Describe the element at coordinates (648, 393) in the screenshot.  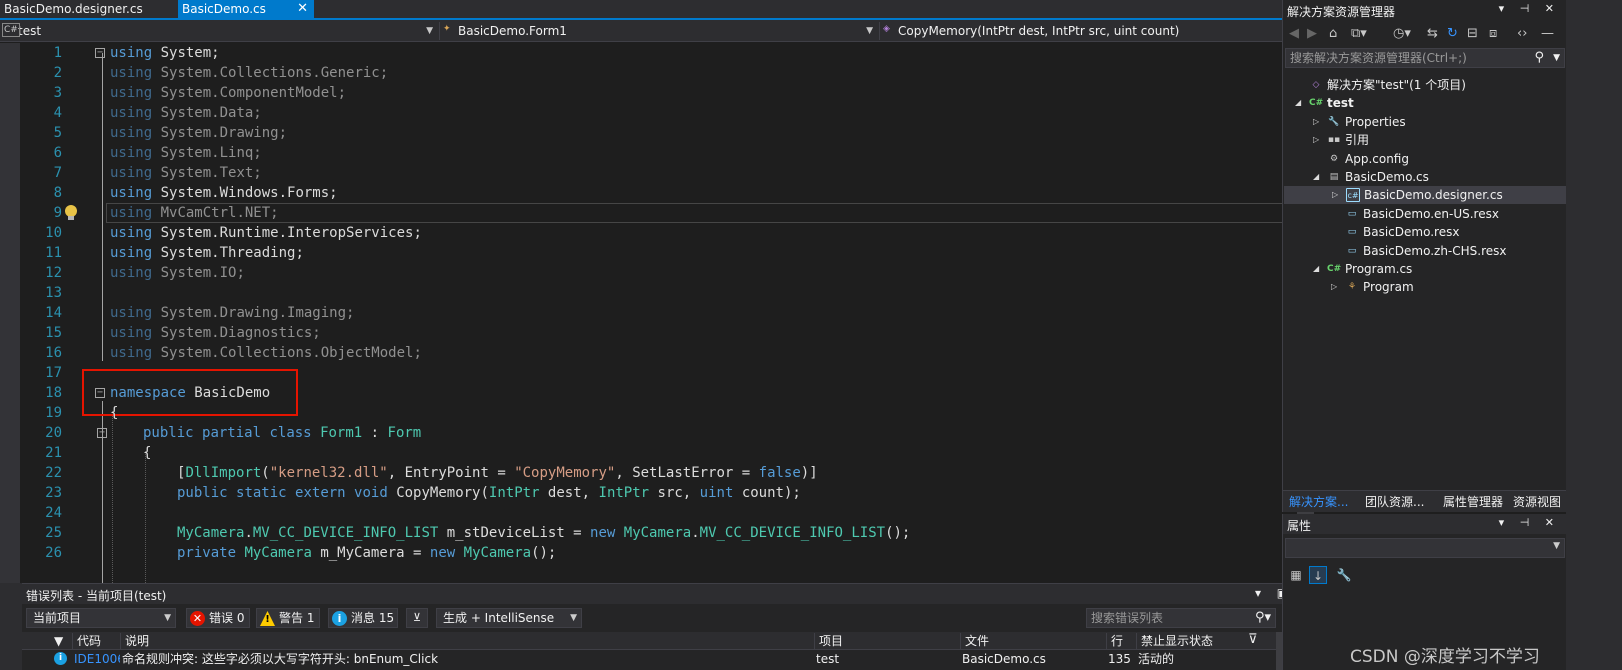
I see `code-line: 18 − namespace BasicDemo` at that location.